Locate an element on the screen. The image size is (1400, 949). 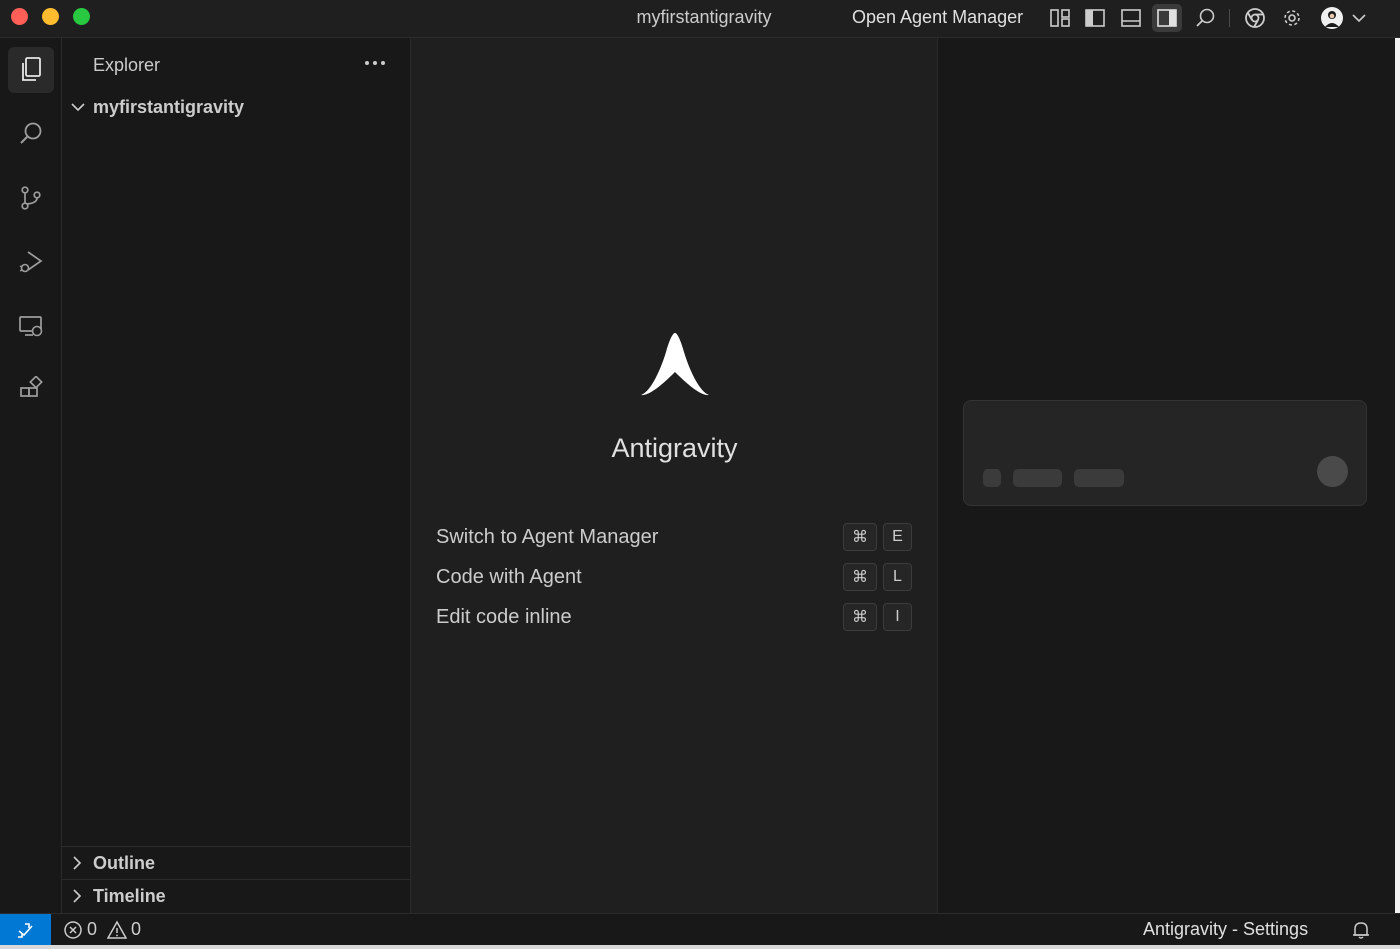
toggle-panel-icon is located at coordinates (1131, 18).